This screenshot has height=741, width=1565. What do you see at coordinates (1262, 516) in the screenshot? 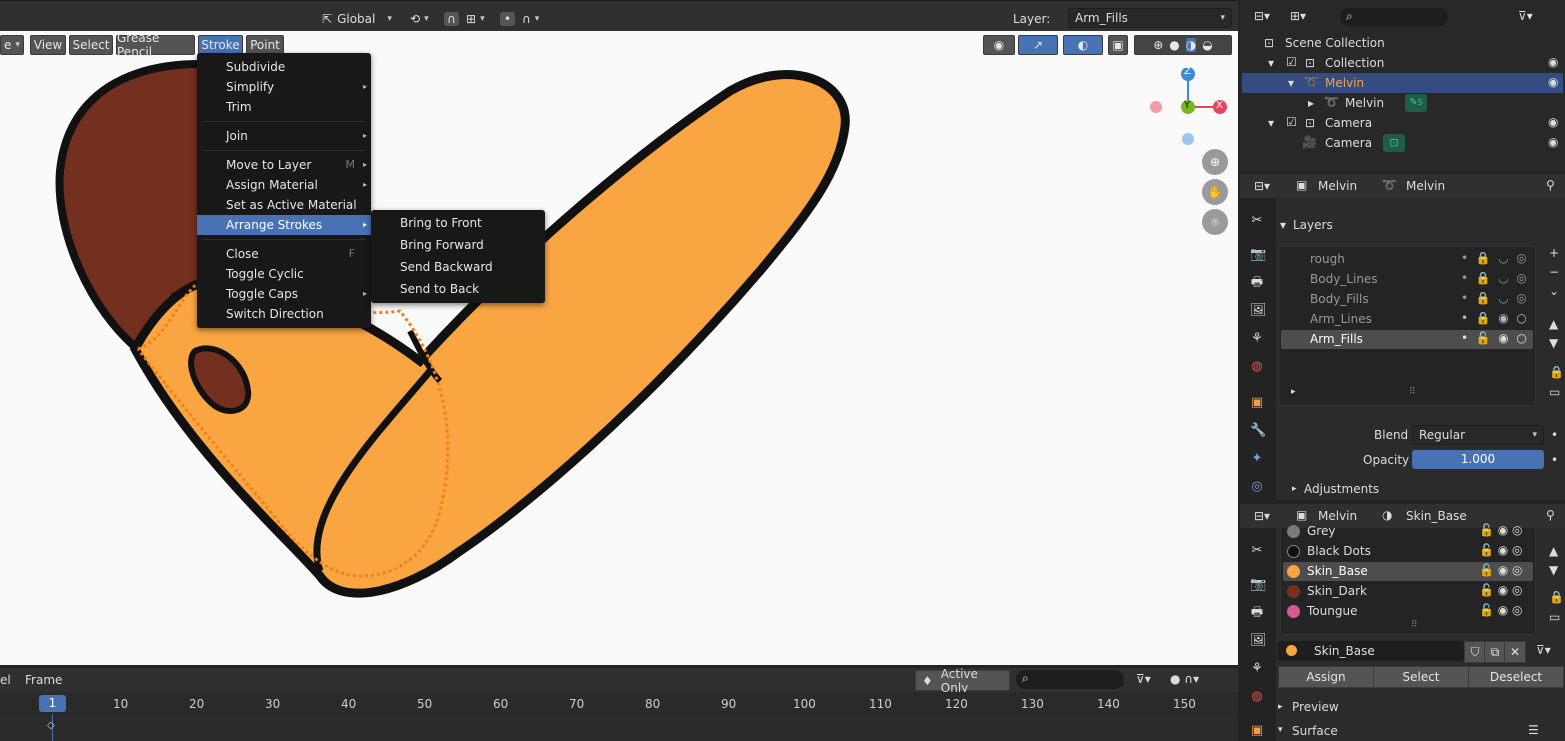
I see `editor-type-icon: ⊟▾` at bounding box center [1262, 516].